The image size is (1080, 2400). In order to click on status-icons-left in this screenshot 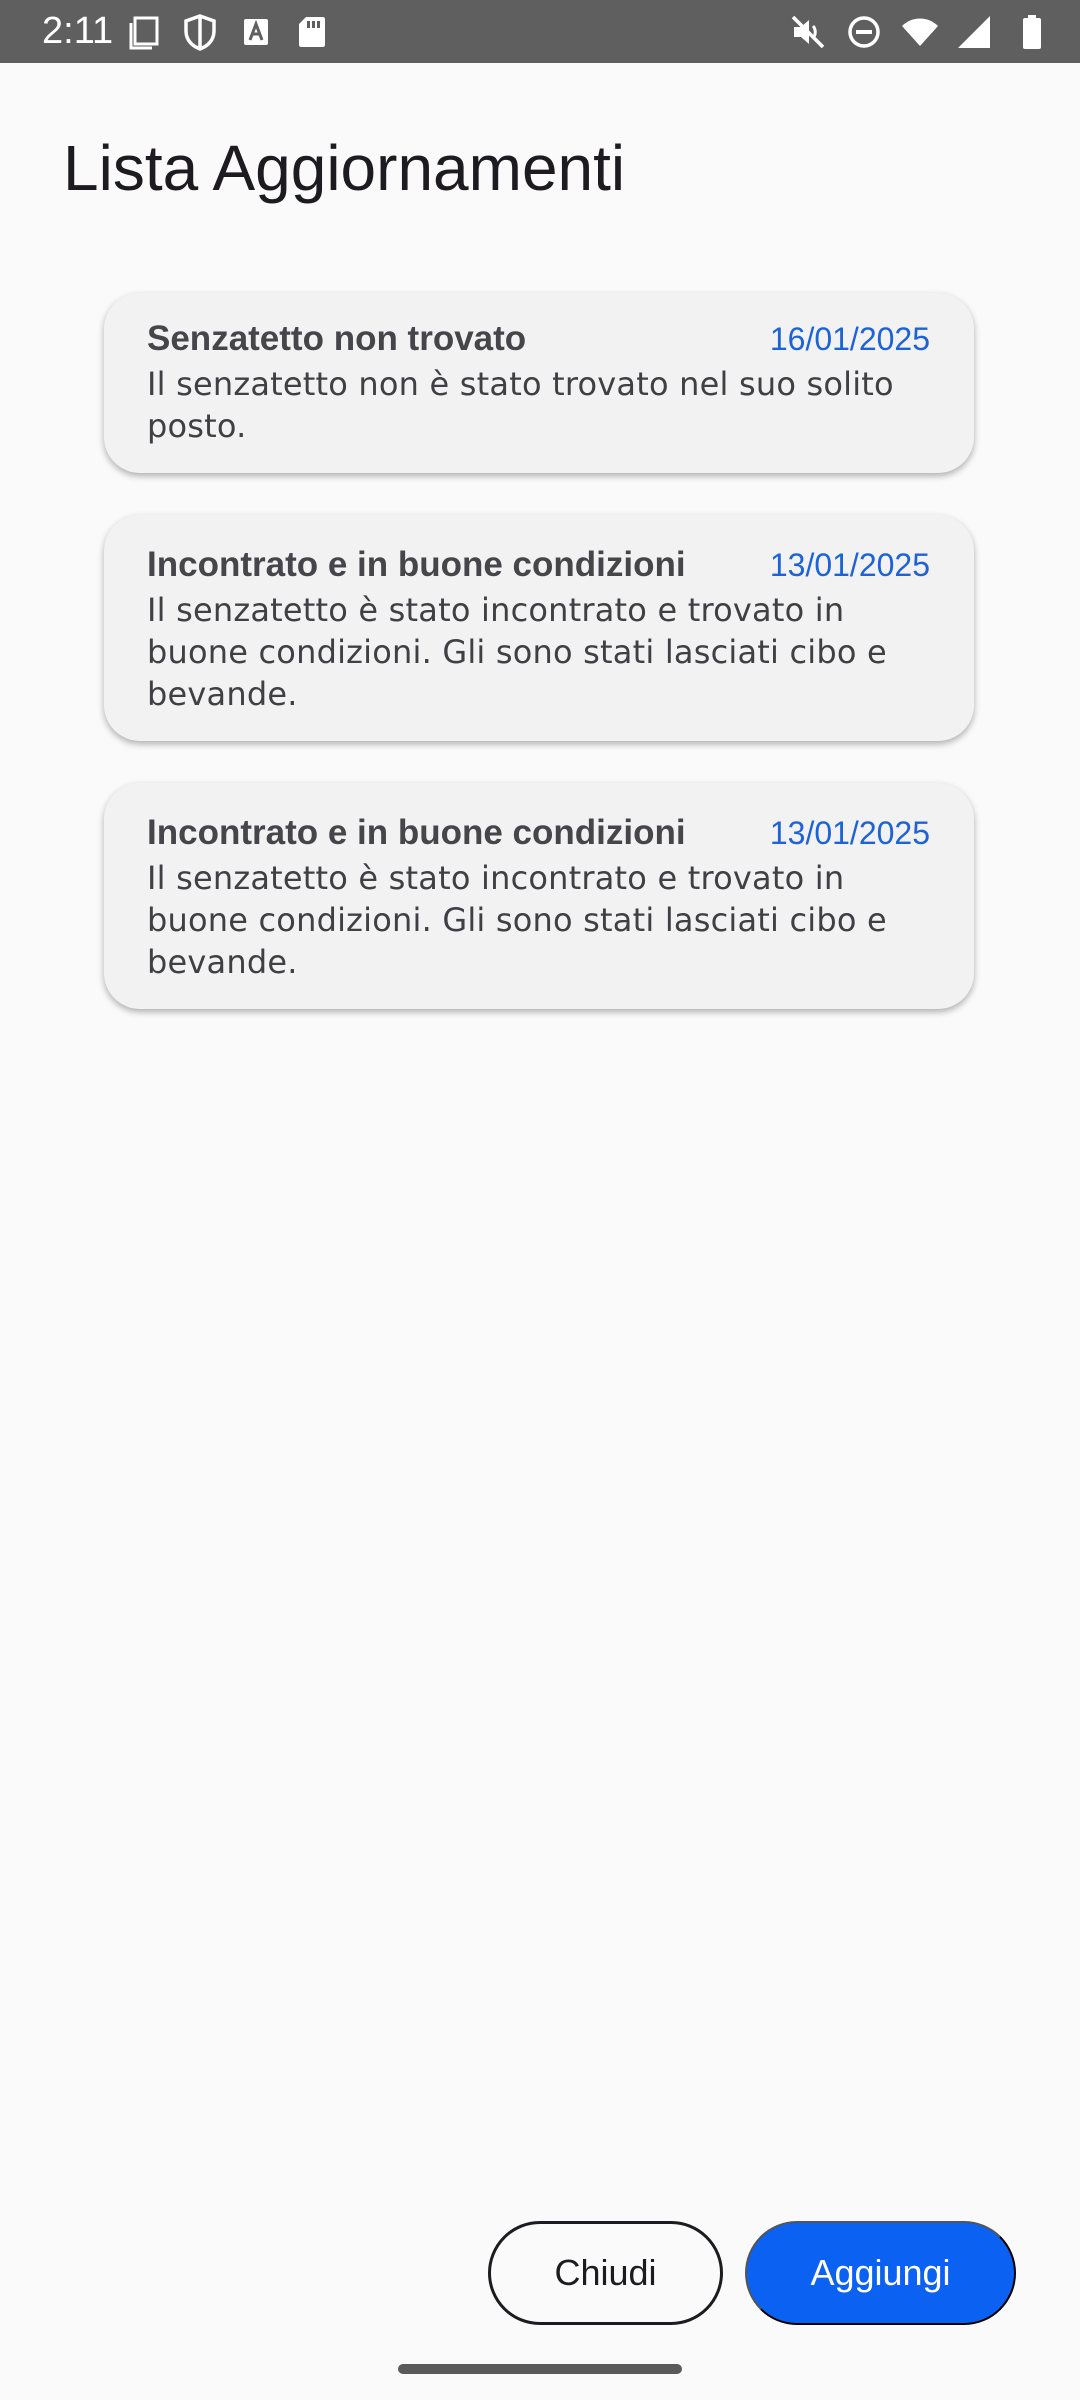, I will do `click(236, 32)`.